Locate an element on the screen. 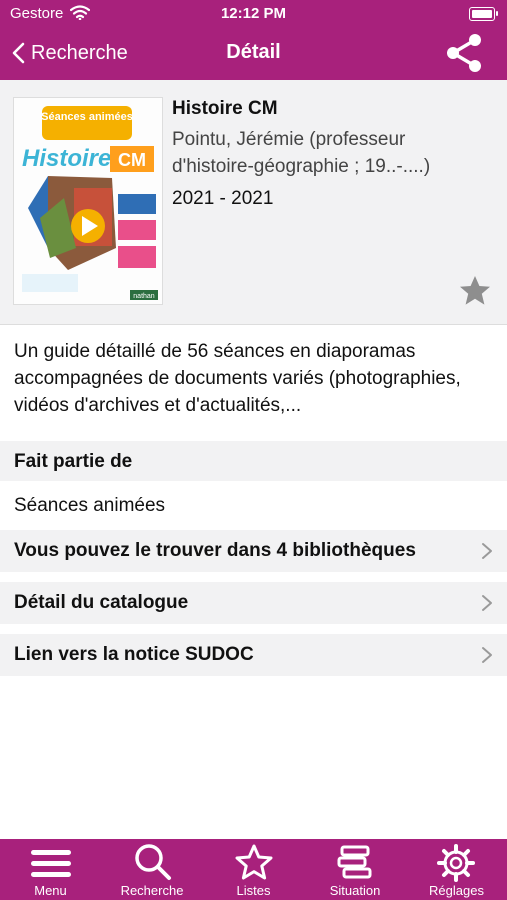 This screenshot has width=507, height=900. tab-situation: Situation is located at coordinates (355, 869).